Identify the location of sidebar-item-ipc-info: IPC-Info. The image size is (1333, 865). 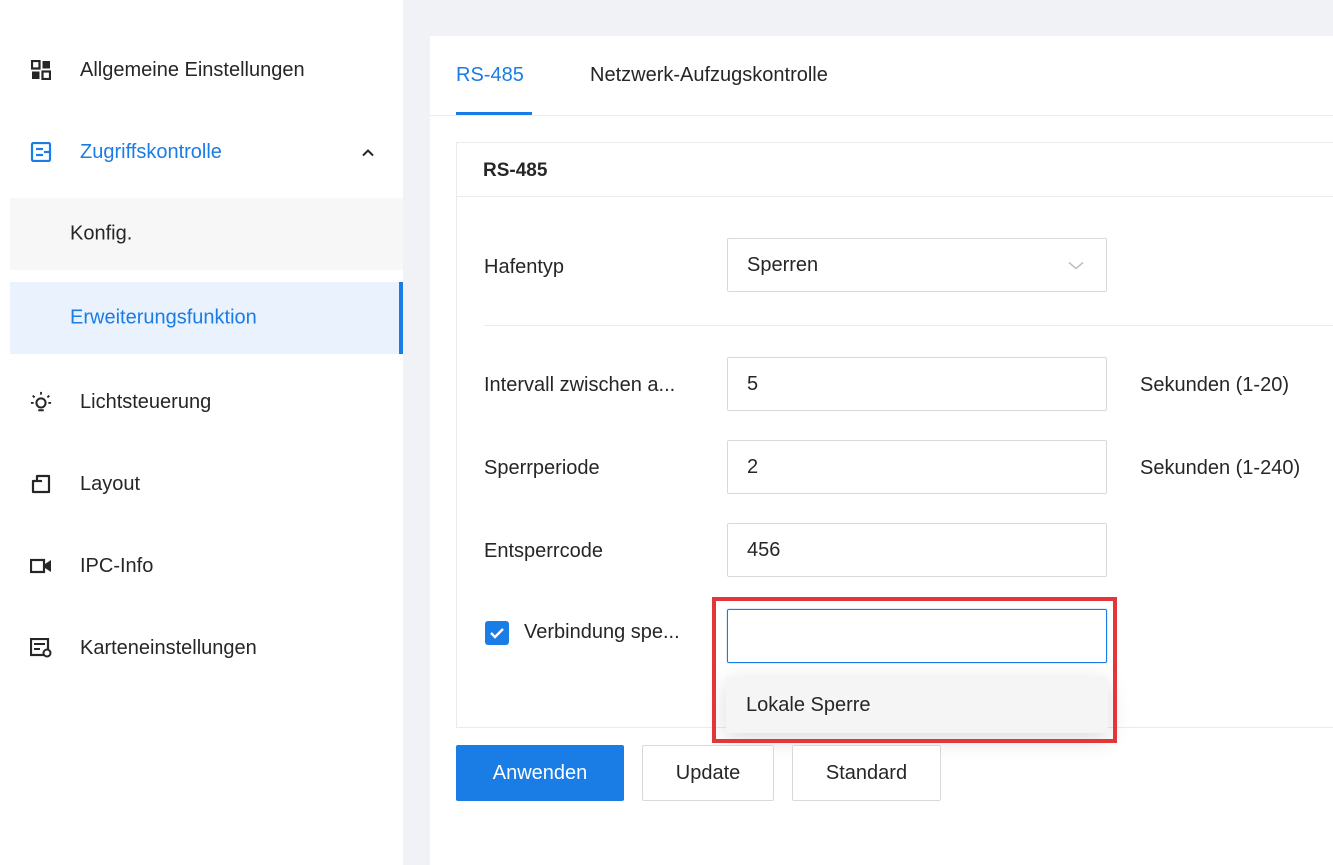
(206, 566).